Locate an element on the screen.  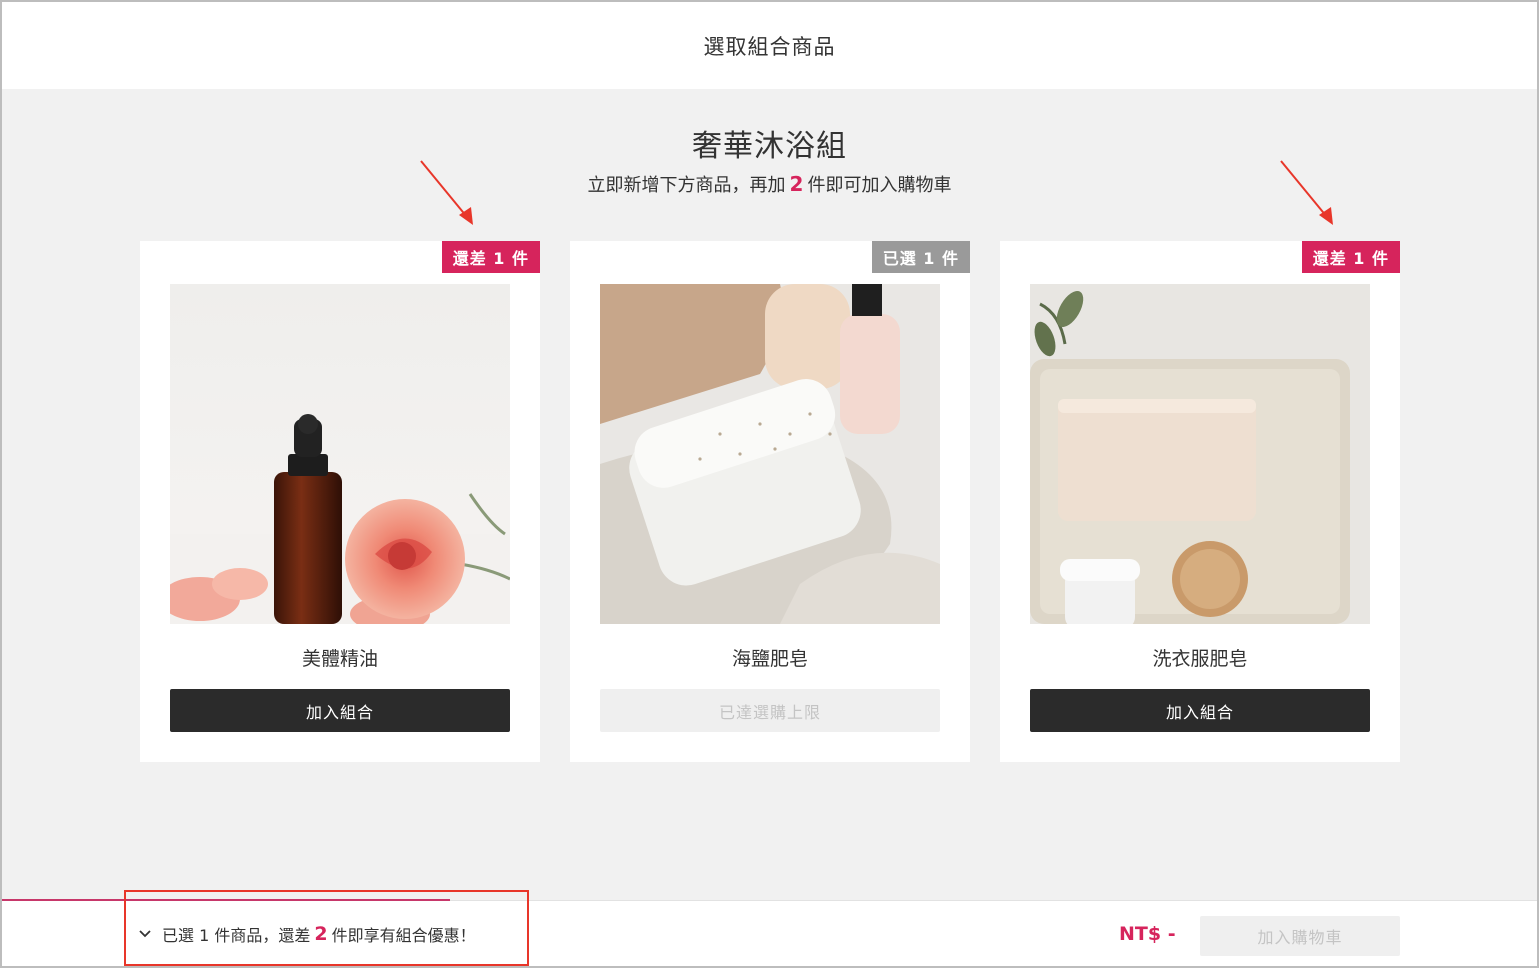
selection-summary-toggle: 已選 1 件商品，還差 2 件即享有組合優惠！ is located at coordinates (307, 934).